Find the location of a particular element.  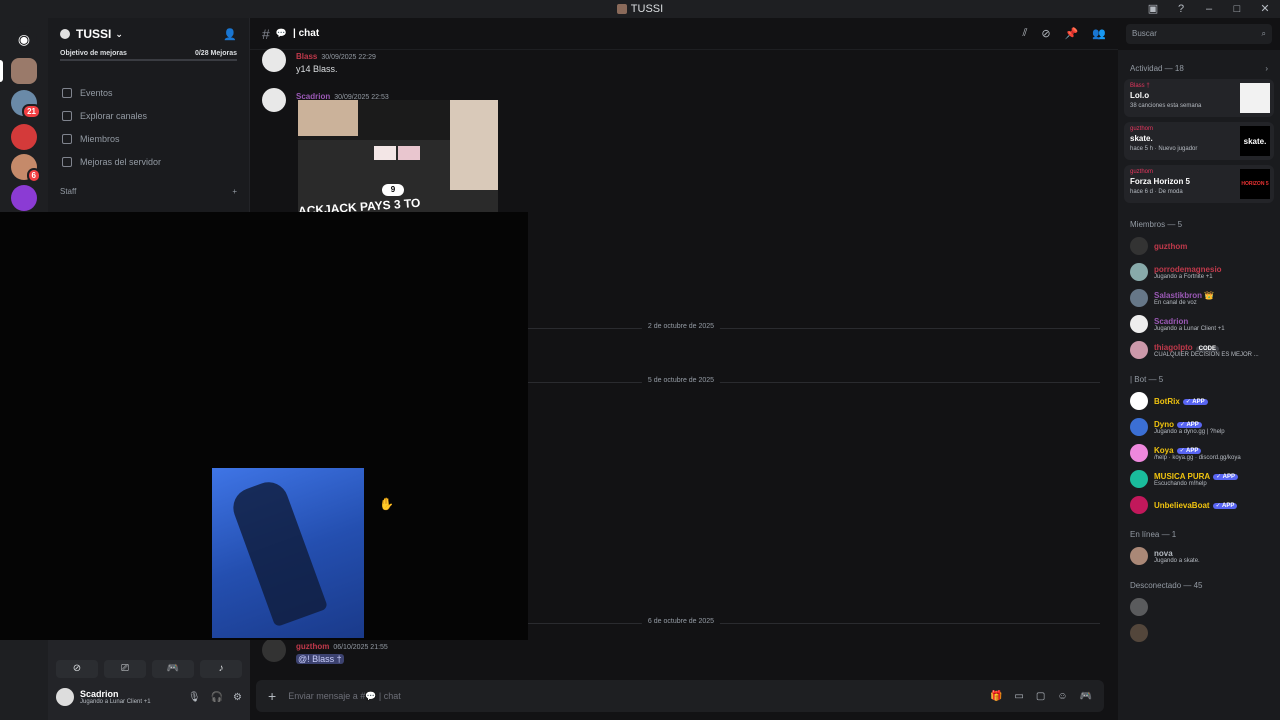

boost-goal: Objetivo de mejoras 0/28 Mejoras is located at coordinates (148, 53).